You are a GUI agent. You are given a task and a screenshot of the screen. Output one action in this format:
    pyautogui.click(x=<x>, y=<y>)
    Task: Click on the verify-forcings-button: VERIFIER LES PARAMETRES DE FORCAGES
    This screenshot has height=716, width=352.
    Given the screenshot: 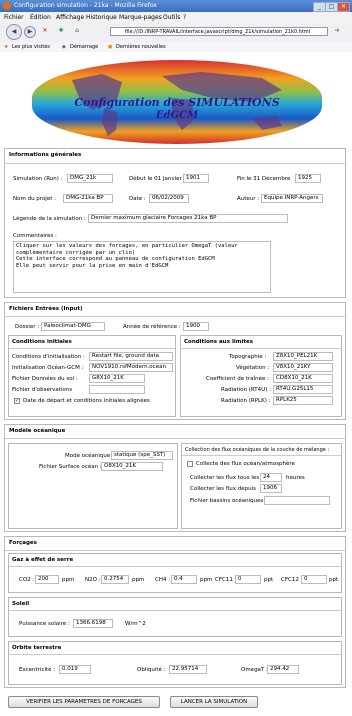 What is the action you would take?
    pyautogui.click(x=84, y=702)
    